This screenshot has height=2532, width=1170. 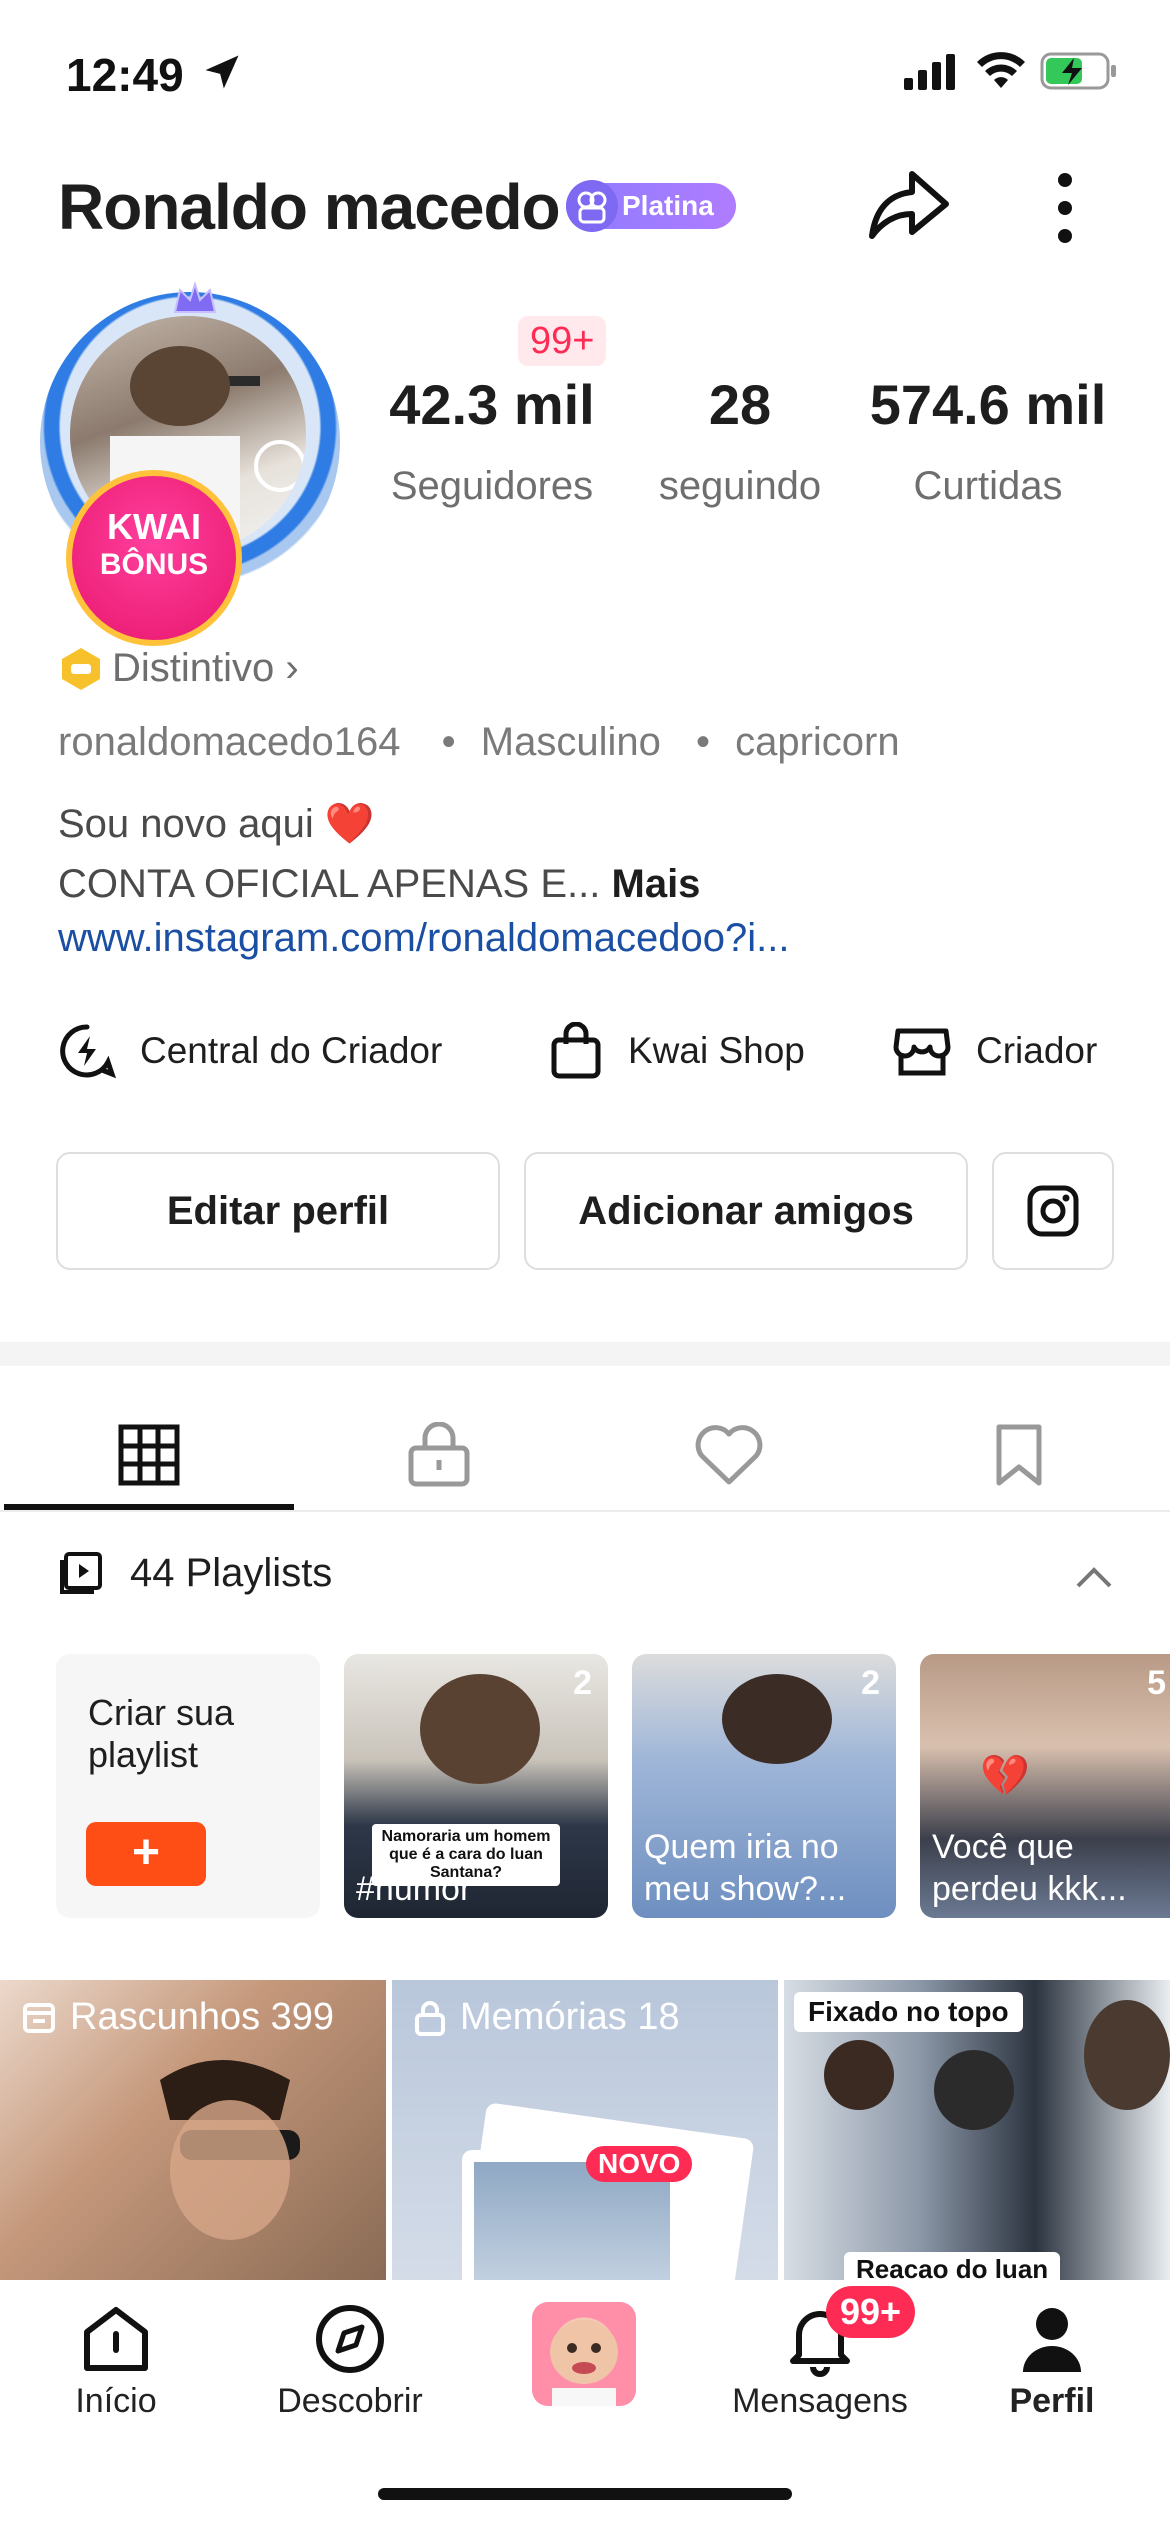 I want to click on creator-center-link: Central do Criador, so click(x=250, y=1051).